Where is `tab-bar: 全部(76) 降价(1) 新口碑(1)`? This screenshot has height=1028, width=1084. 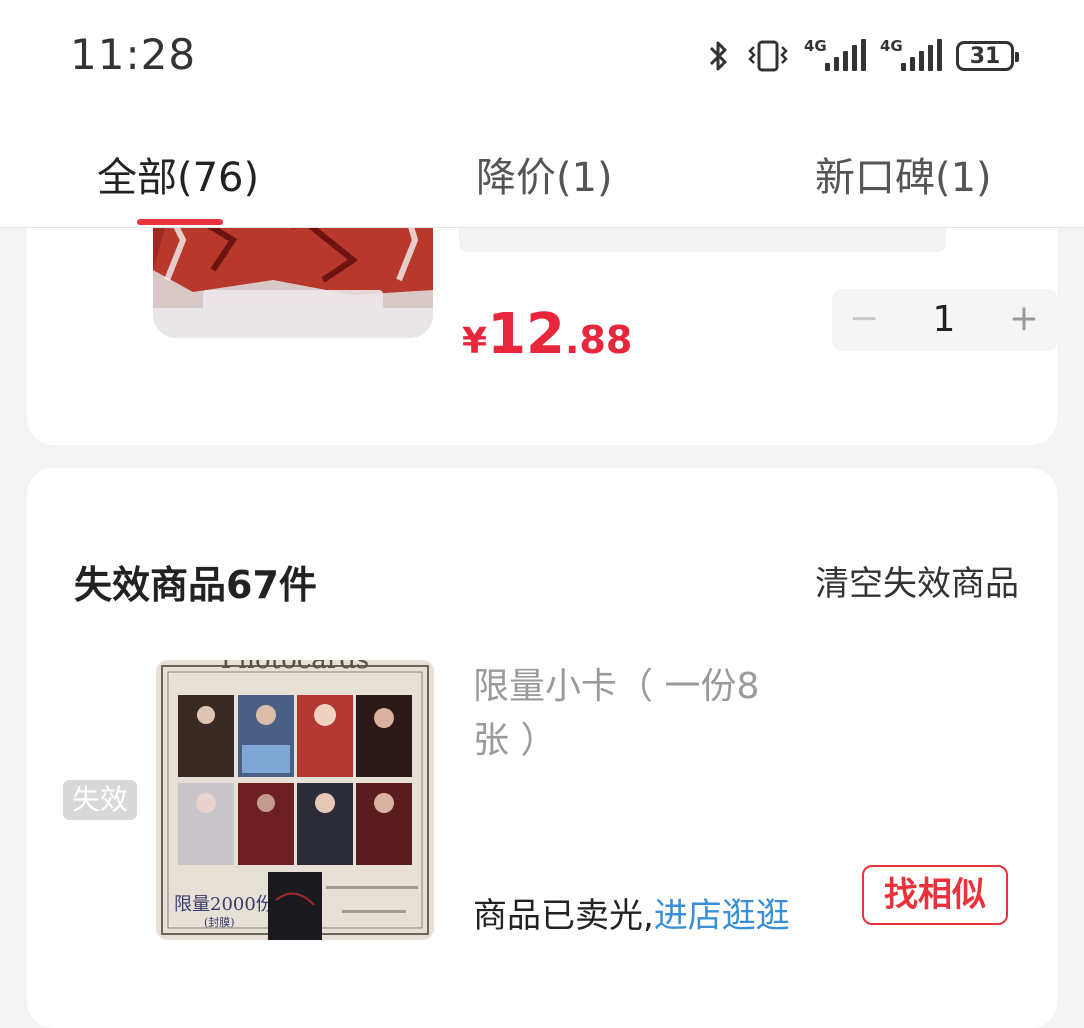
tab-bar: 全部(76) 降价(1) 新口碑(1) is located at coordinates (542, 171).